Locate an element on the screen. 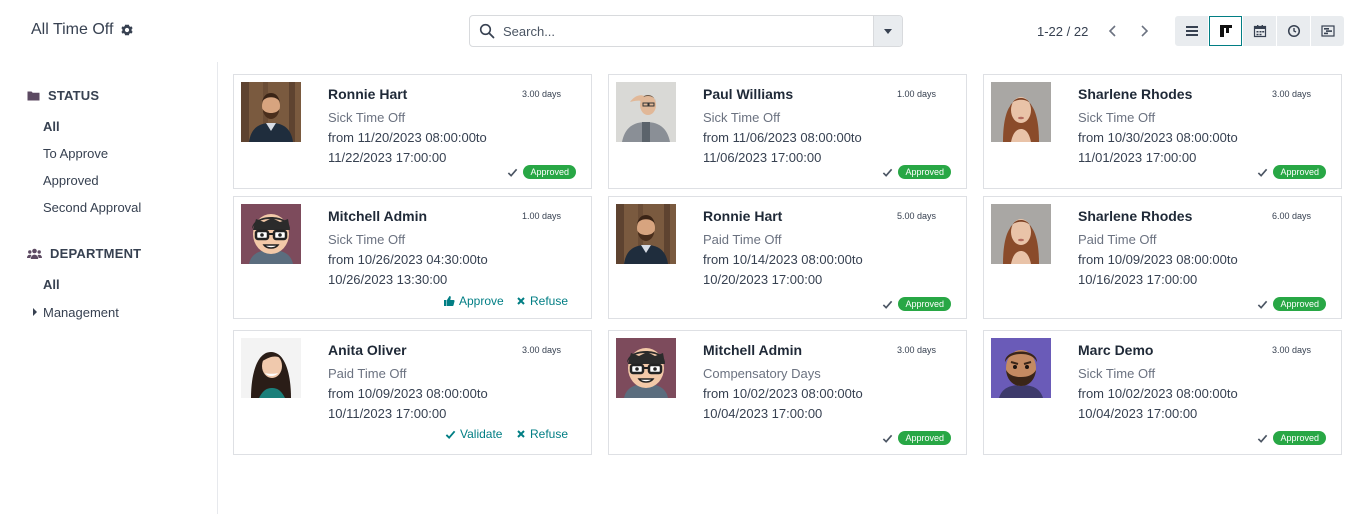 This screenshot has width=1366, height=528. pager-value: 1-22 / 22 is located at coordinates (1062, 31).